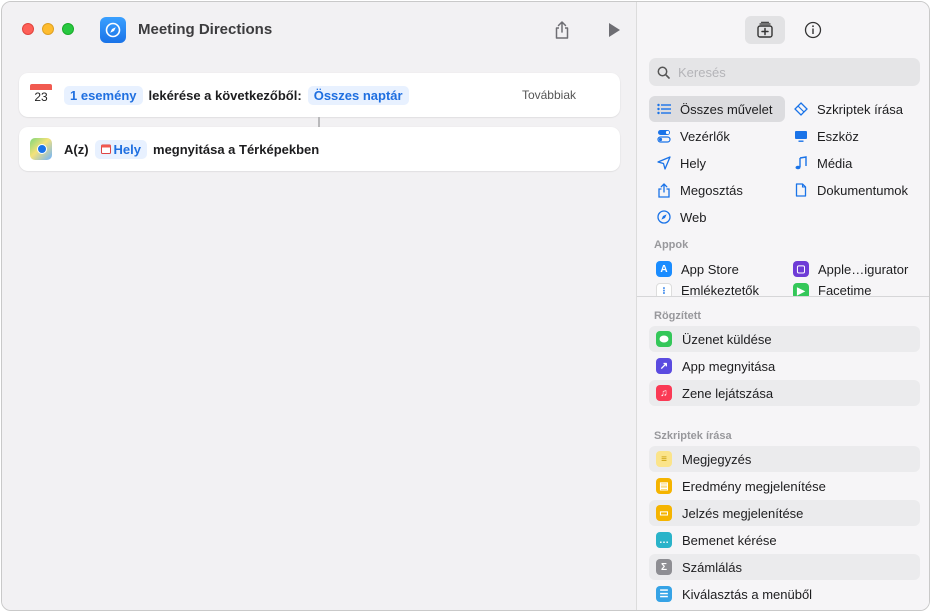 Image resolution: width=931 pixels, height=612 pixels. What do you see at coordinates (801, 163) in the screenshot?
I see `music-note-icon` at bounding box center [801, 163].